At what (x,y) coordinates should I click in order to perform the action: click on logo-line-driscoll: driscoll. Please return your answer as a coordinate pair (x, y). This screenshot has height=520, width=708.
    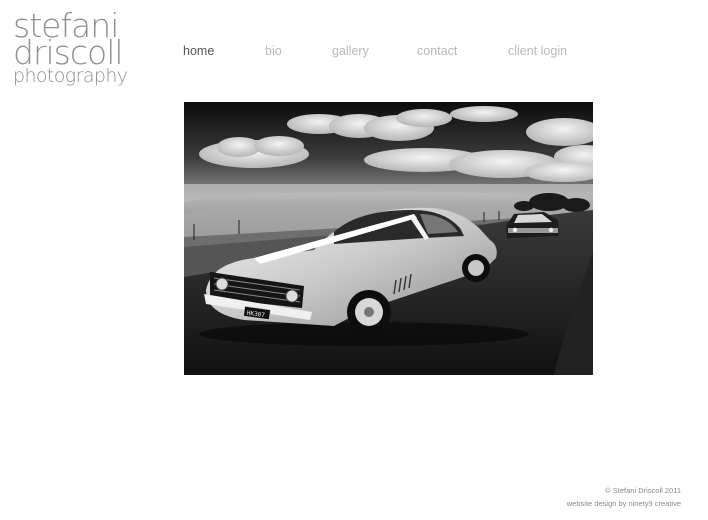
    Looking at the image, I should click on (68, 52).